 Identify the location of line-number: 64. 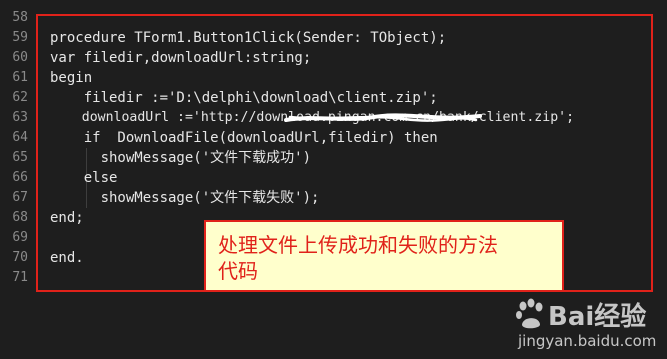
(20, 137).